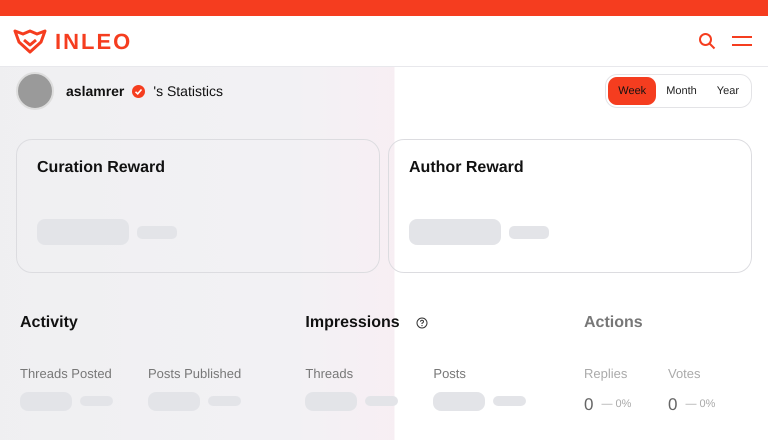  I want to click on metric-label: Threads, so click(329, 374).